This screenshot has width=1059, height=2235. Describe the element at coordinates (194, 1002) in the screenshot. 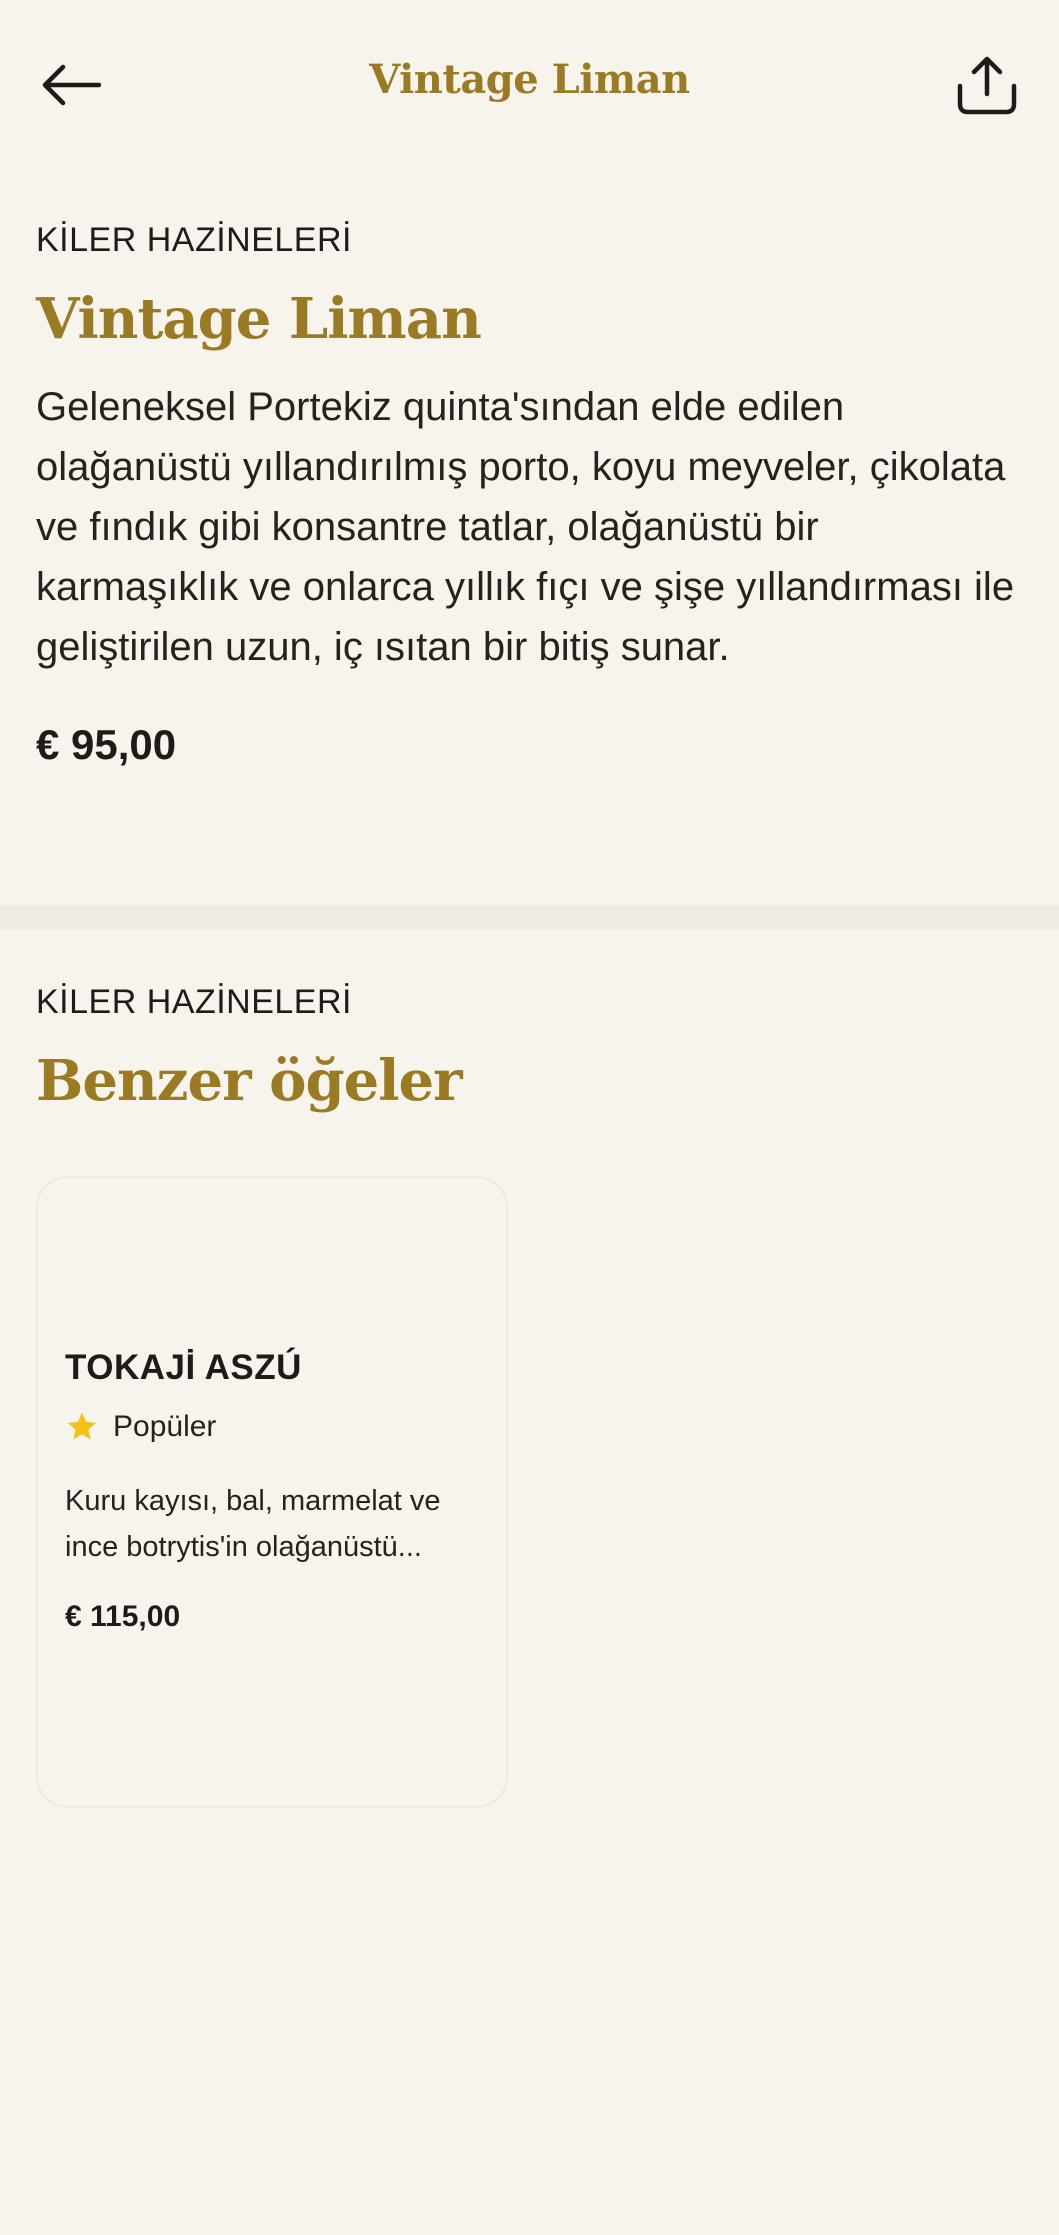

I see `similar-category: KİLER HAZİNELERİ` at that location.